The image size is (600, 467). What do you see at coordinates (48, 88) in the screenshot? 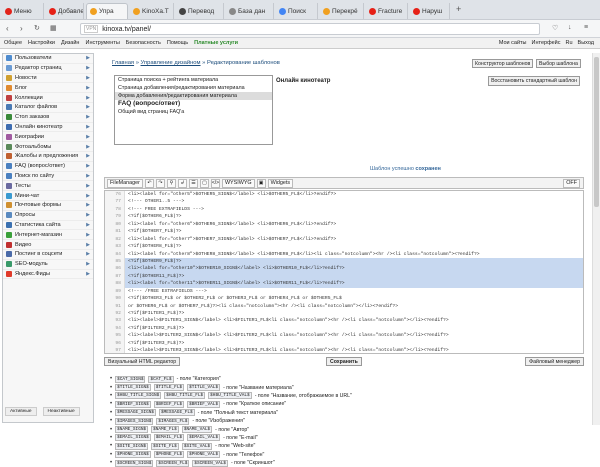
I see `sidebar-item: Блог ▶` at bounding box center [48, 88].